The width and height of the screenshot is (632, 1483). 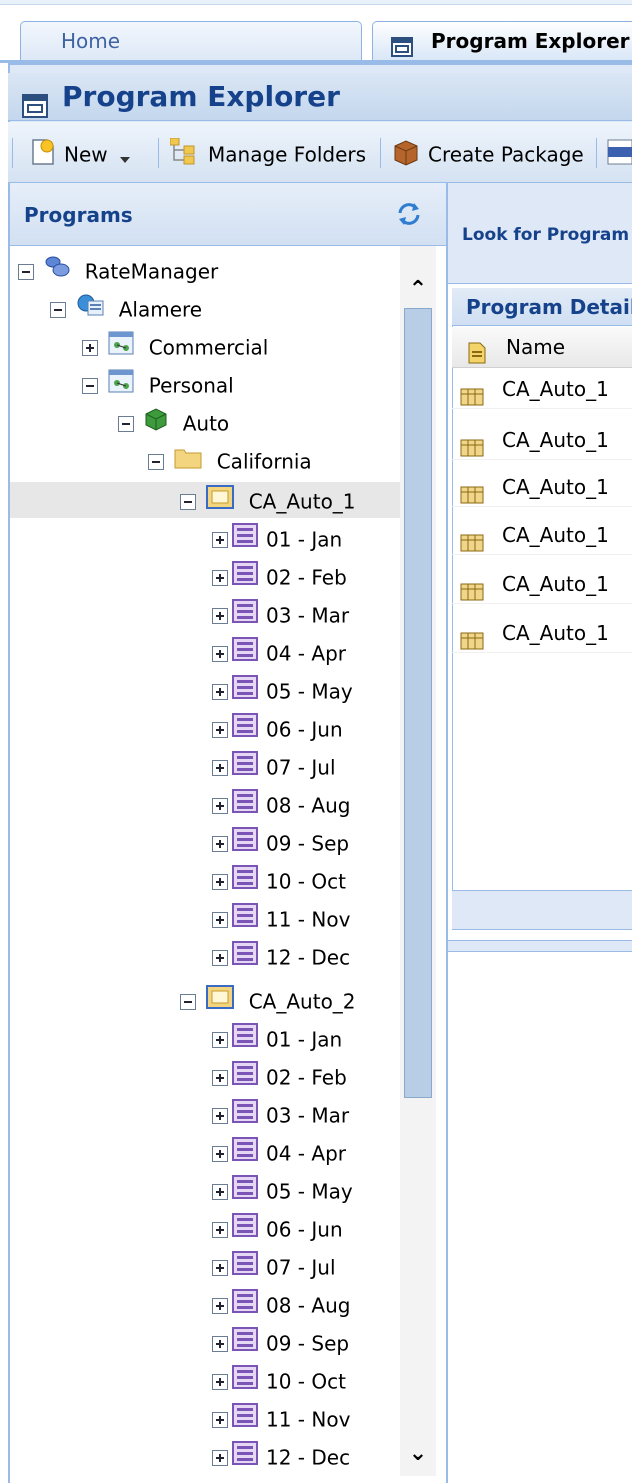 What do you see at coordinates (308, 1419) in the screenshot?
I see `tree-node-label: 11 - Nov` at bounding box center [308, 1419].